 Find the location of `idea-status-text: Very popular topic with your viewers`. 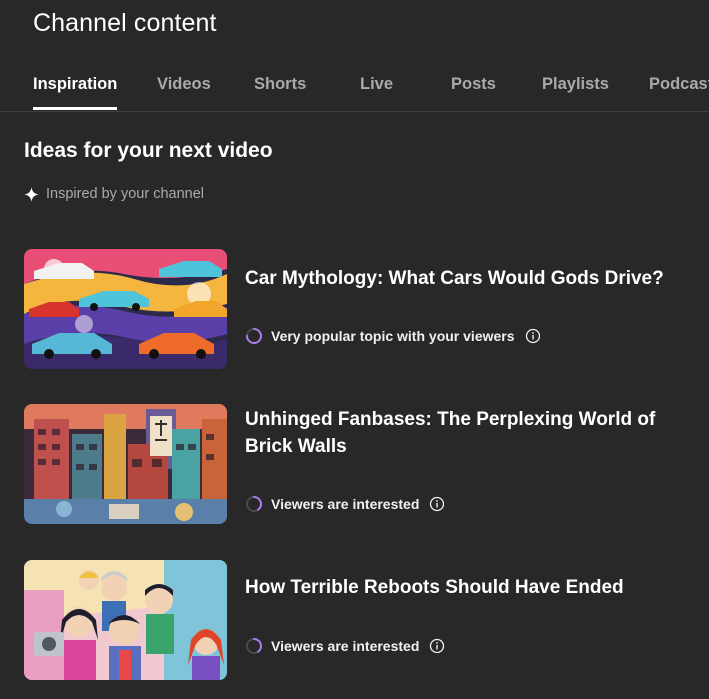

idea-status-text: Very popular topic with your viewers is located at coordinates (393, 336).